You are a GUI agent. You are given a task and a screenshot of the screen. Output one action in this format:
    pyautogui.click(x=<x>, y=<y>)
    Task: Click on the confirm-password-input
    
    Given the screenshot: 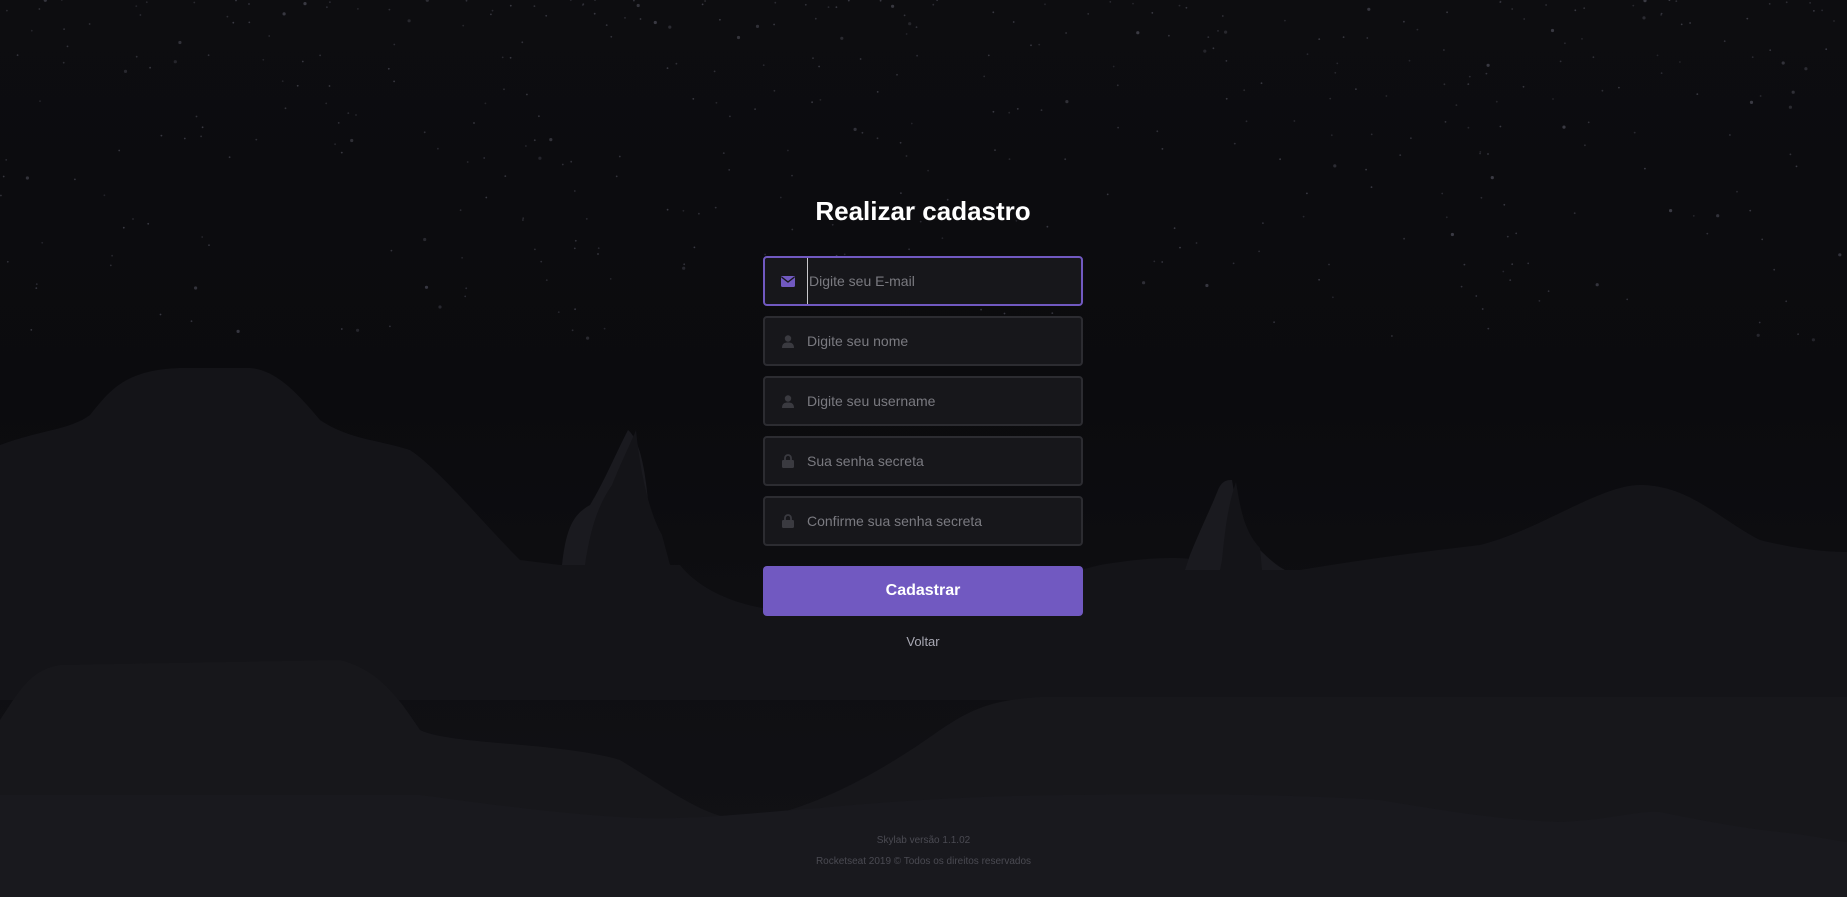 What is the action you would take?
    pyautogui.click(x=936, y=521)
    